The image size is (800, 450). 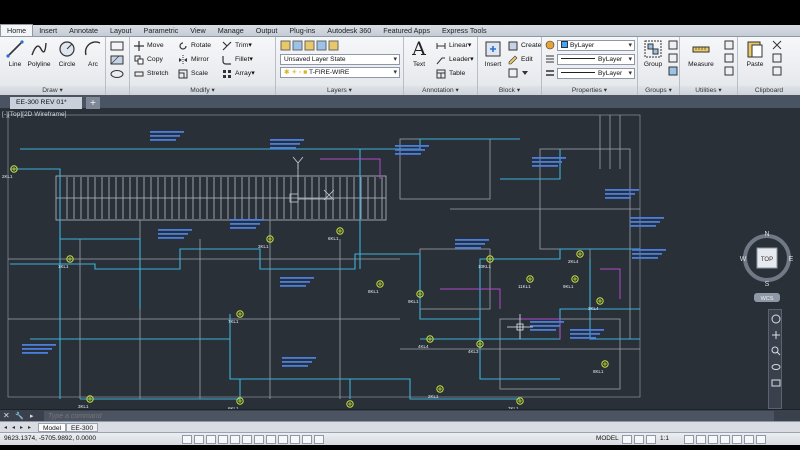 What do you see at coordinates (148, 59) in the screenshot?
I see `copy-tool: Copy` at bounding box center [148, 59].